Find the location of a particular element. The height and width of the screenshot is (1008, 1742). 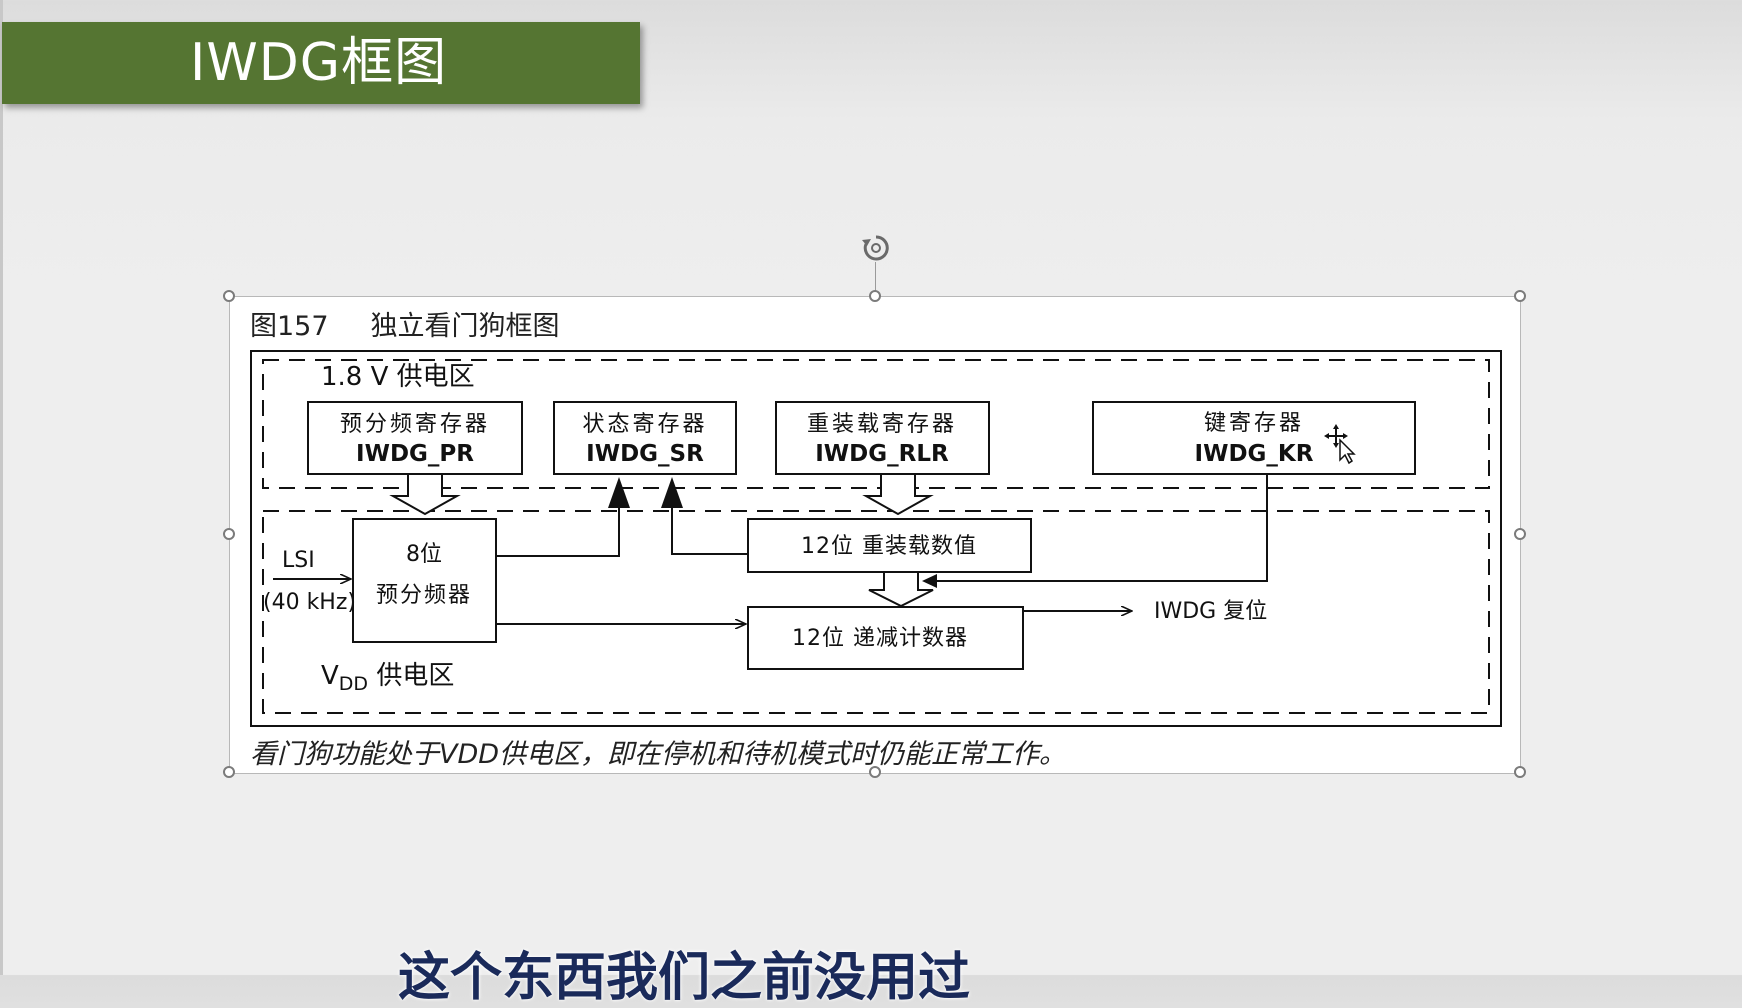

rotate-handle-icon is located at coordinates (876, 248).